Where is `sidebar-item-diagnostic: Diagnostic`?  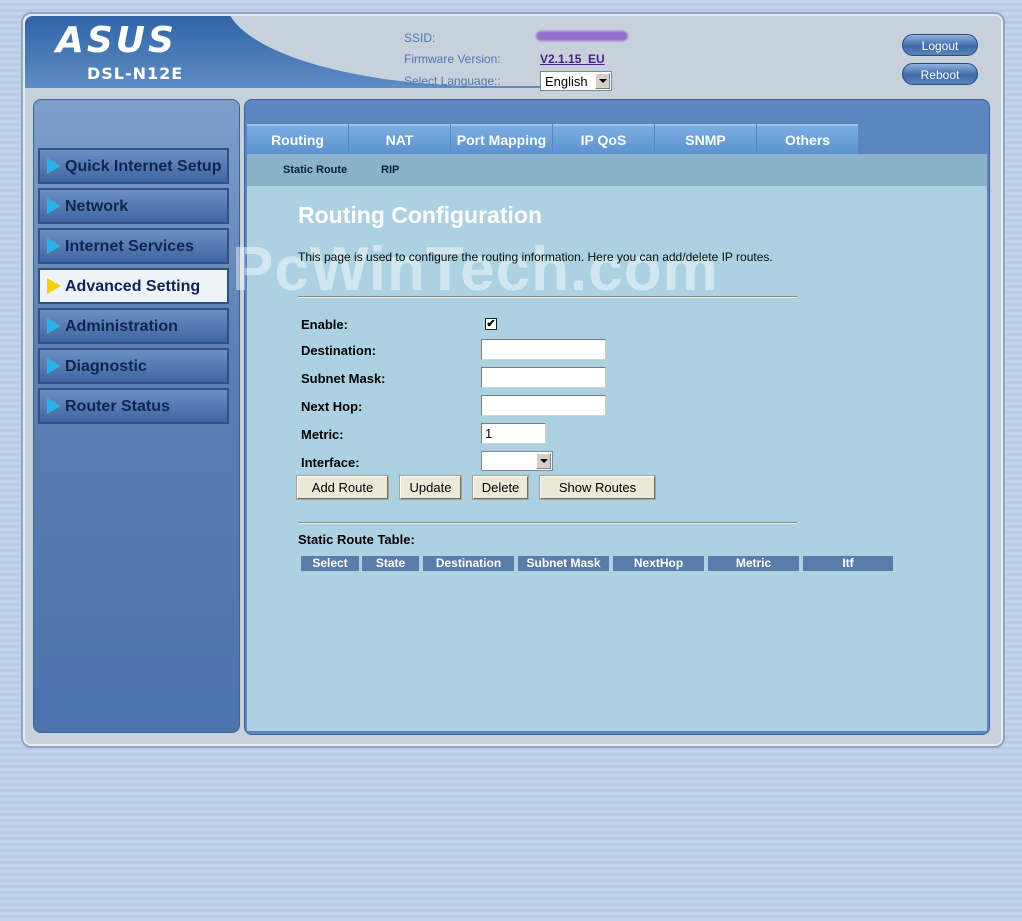 sidebar-item-diagnostic: Diagnostic is located at coordinates (133, 366).